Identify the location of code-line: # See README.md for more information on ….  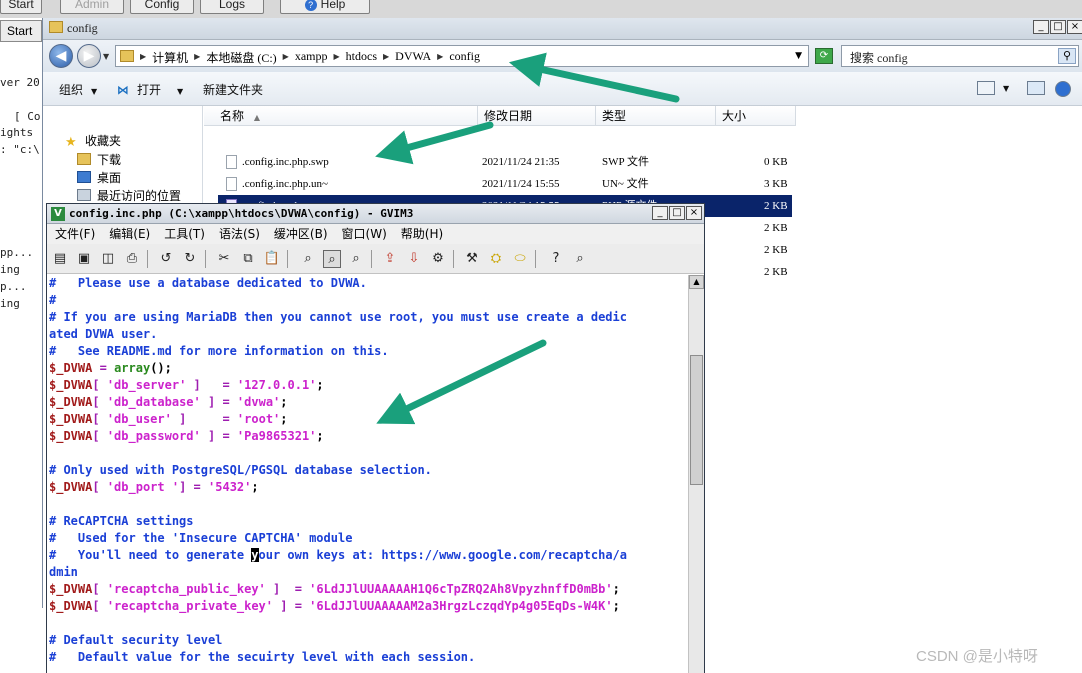
(219, 351).